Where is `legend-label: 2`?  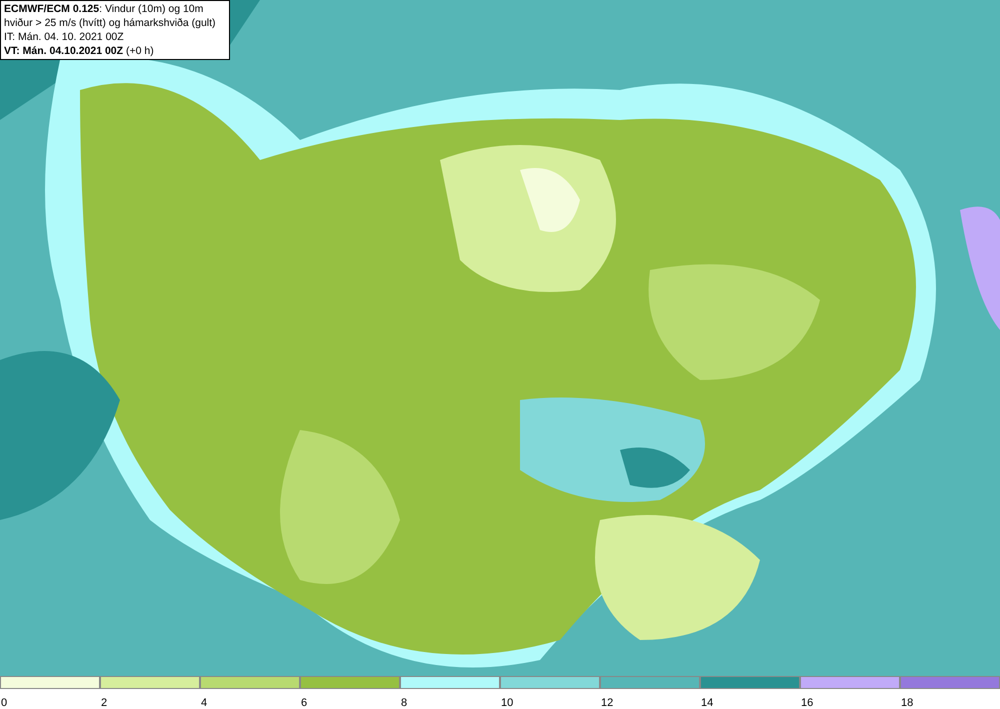 legend-label: 2 is located at coordinates (104, 703).